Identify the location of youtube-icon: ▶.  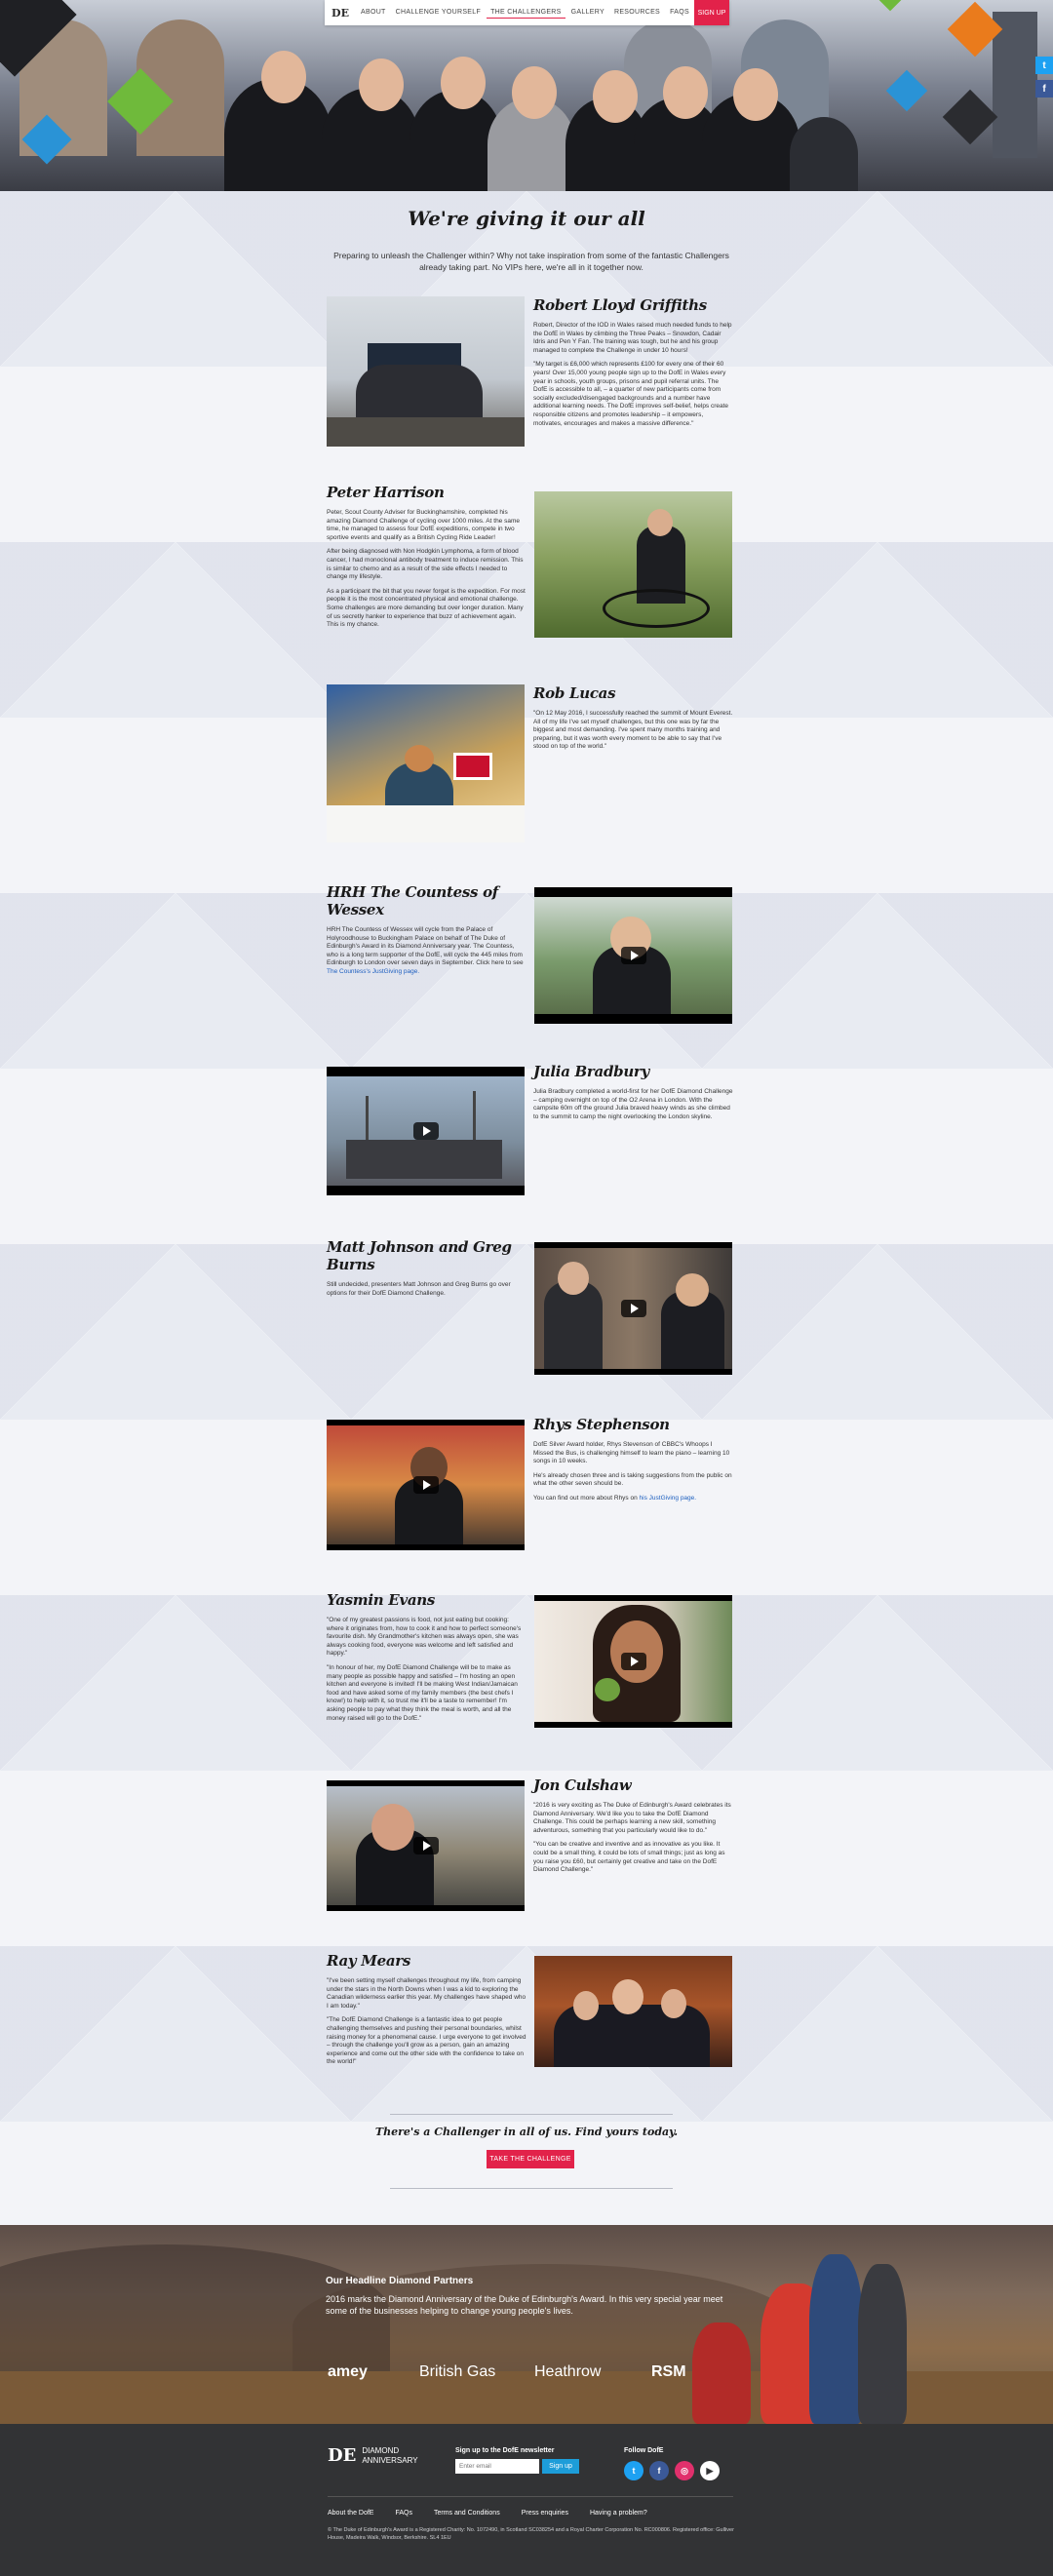
(710, 2470).